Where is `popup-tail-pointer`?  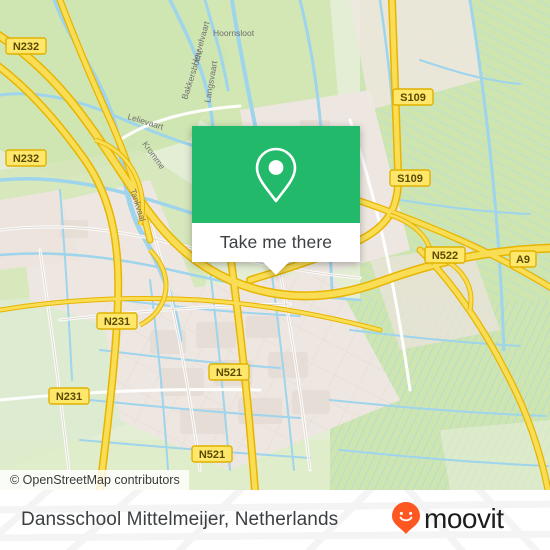
popup-tail-pointer is located at coordinates (276, 268).